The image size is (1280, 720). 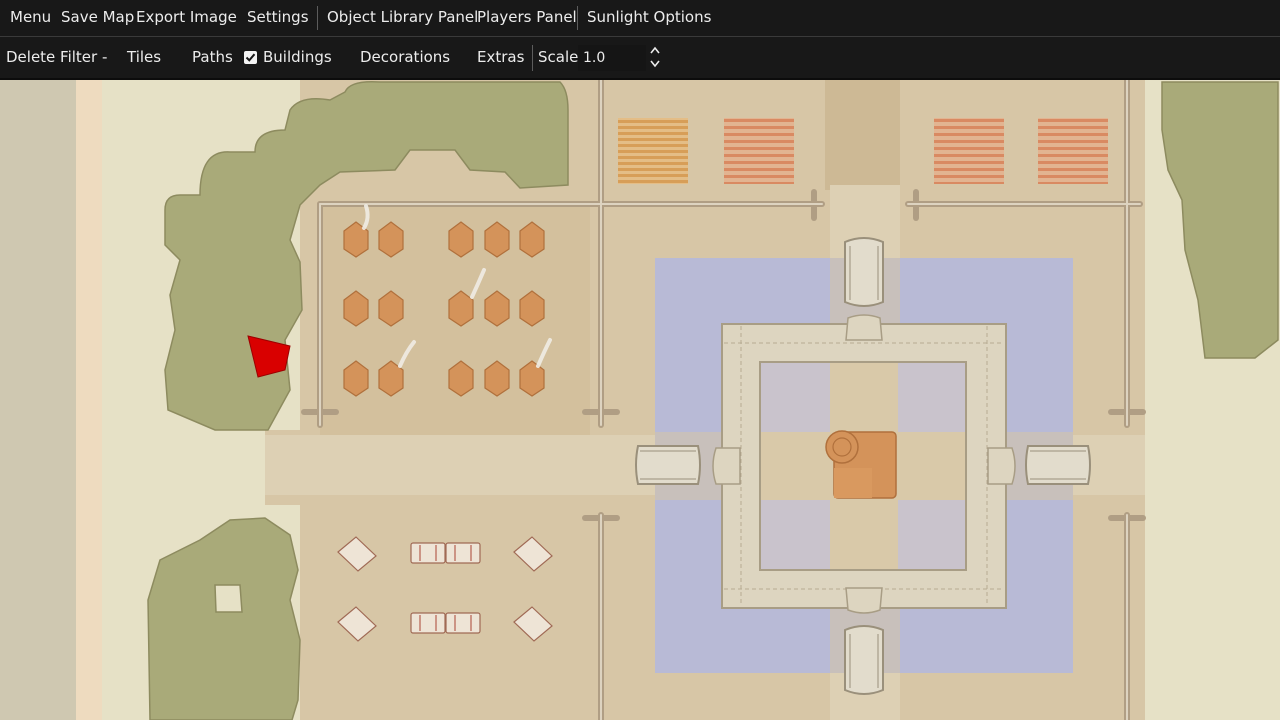 What do you see at coordinates (297, 57) in the screenshot?
I see `filter-buildings: Buildings` at bounding box center [297, 57].